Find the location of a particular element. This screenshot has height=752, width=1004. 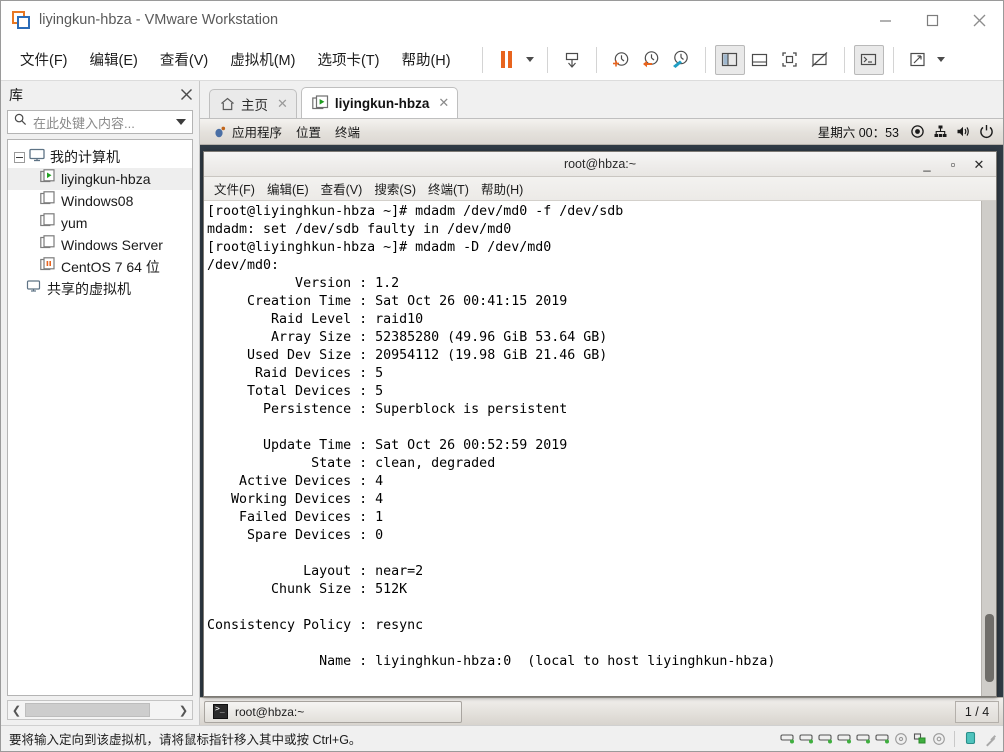

full-screen-button is located at coordinates (790, 60).